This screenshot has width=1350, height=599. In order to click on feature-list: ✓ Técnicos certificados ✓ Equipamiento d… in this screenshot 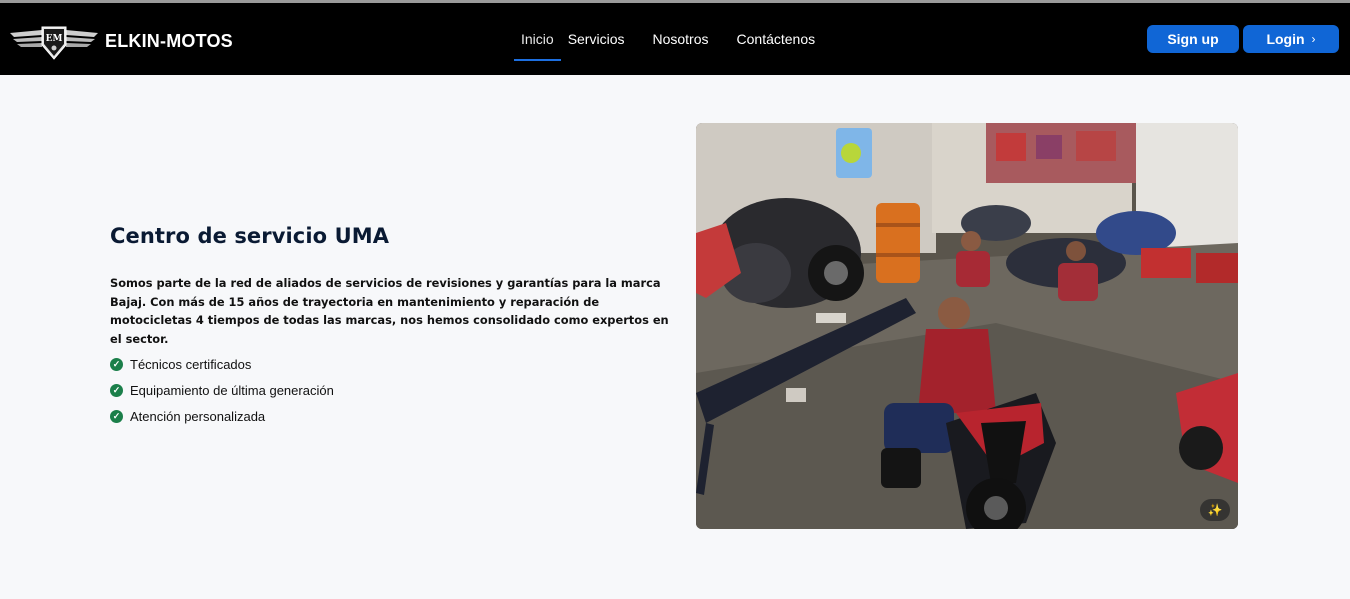, I will do `click(222, 390)`.